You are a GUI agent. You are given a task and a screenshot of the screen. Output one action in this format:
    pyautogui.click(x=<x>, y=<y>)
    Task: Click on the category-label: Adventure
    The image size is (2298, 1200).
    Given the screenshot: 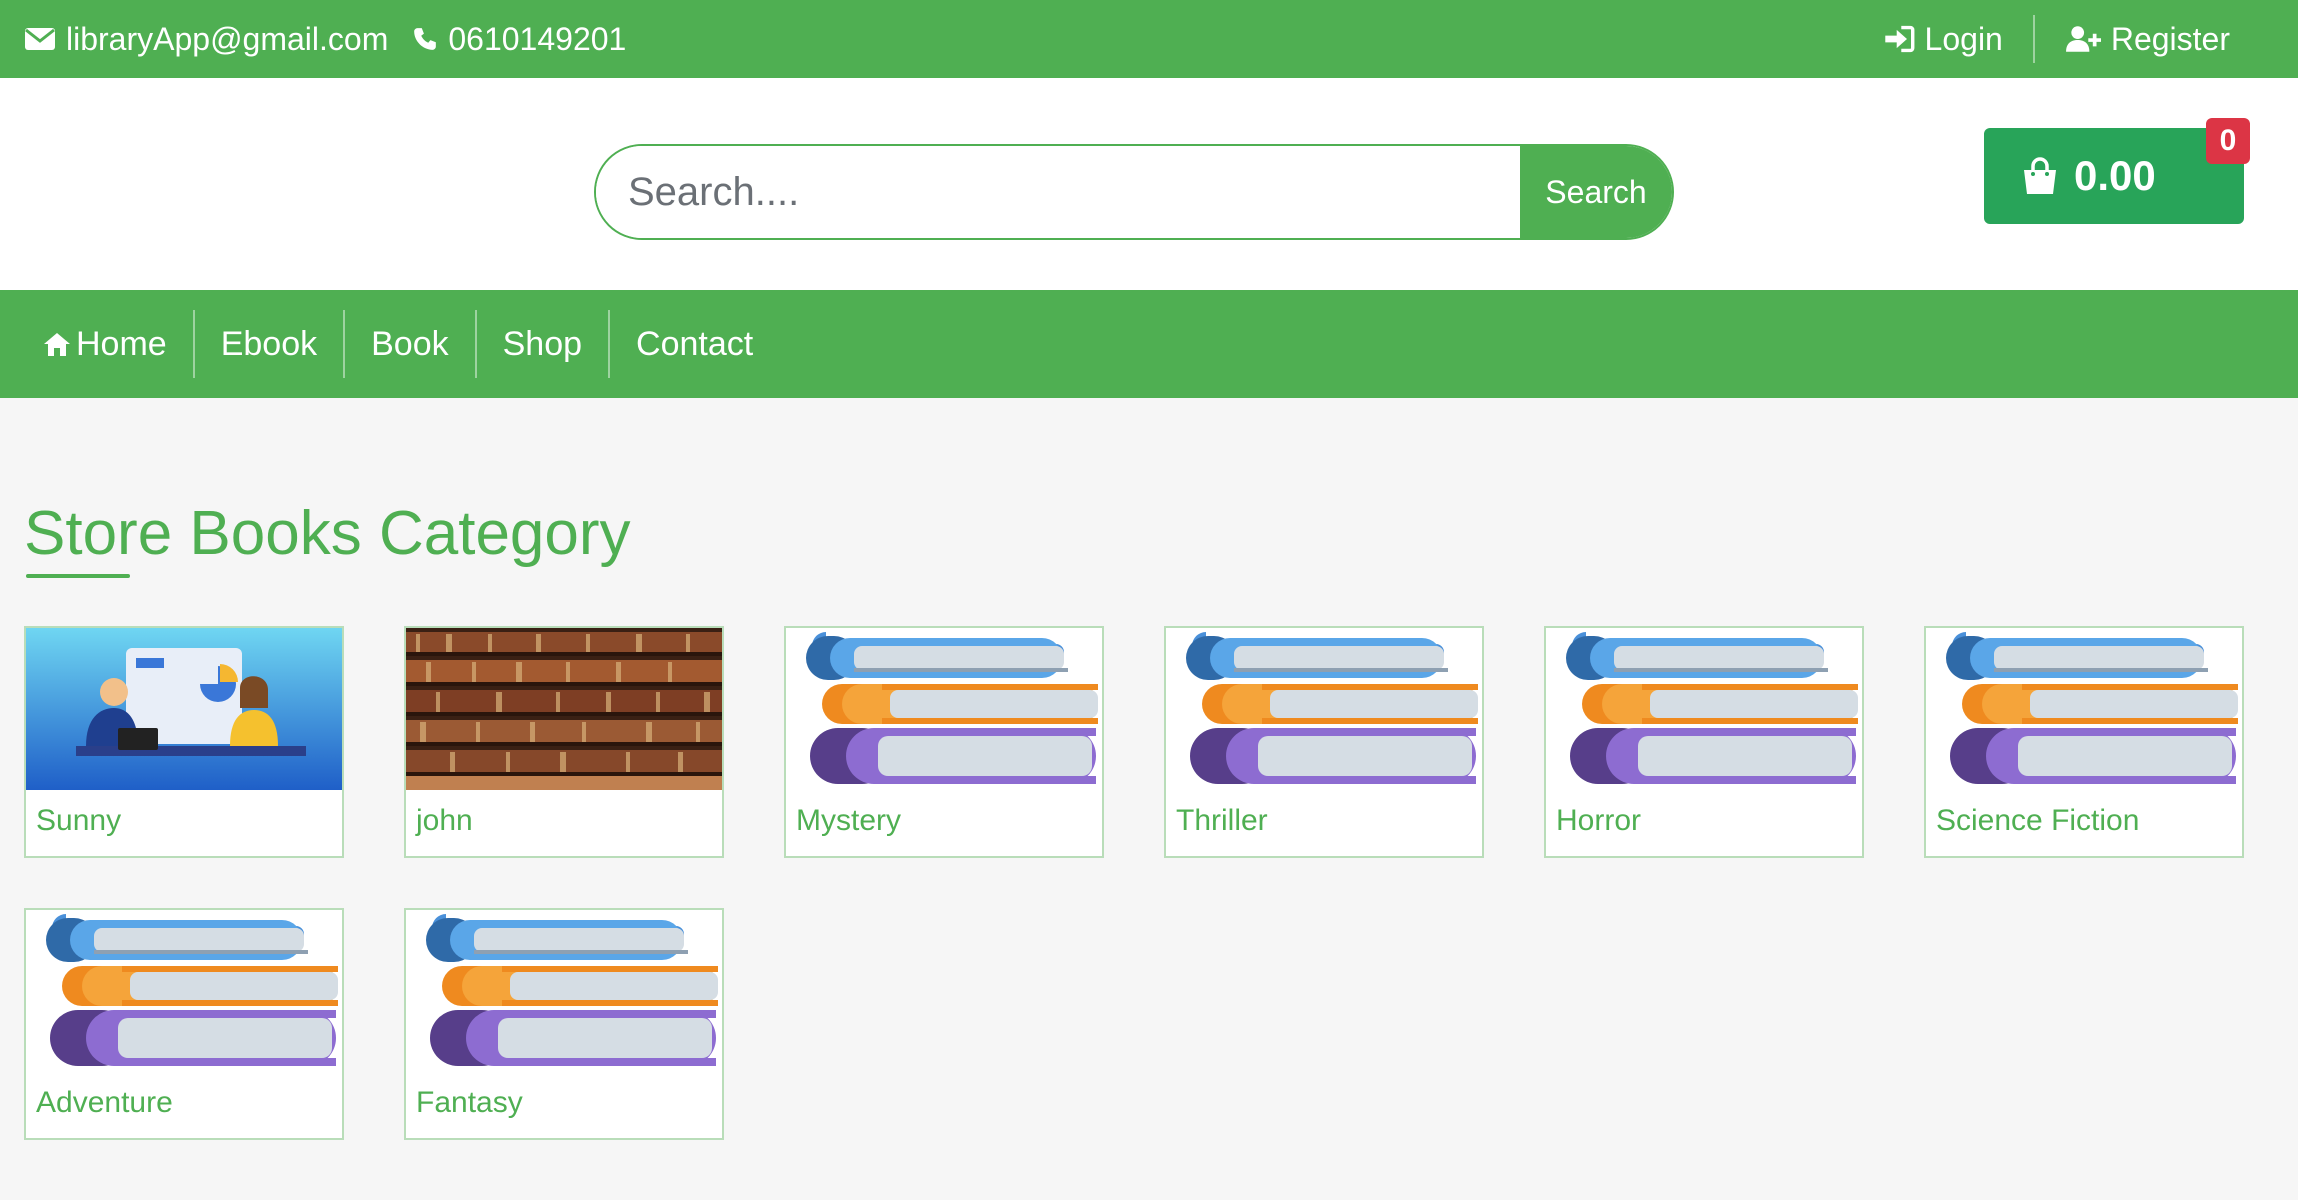 What is the action you would take?
    pyautogui.click(x=104, y=1102)
    